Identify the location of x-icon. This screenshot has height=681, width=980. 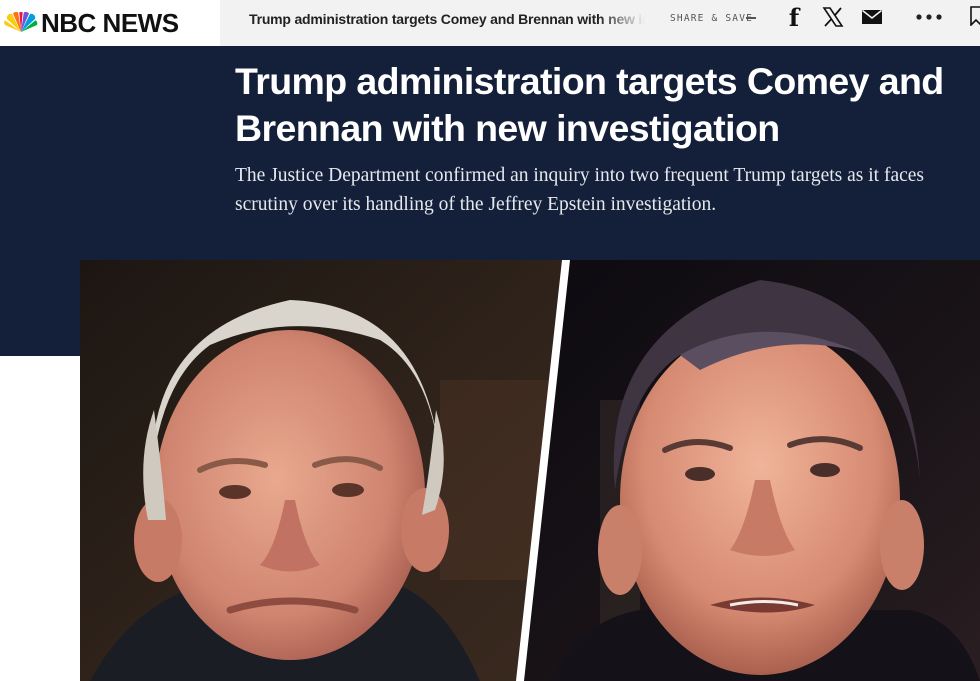
(833, 17).